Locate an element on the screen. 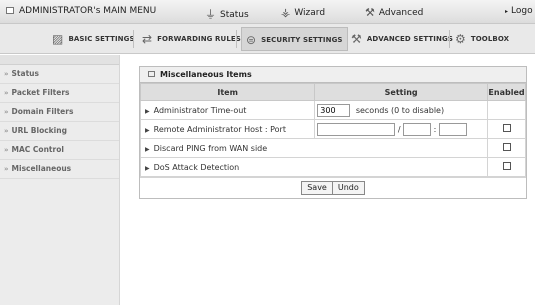 The height and width of the screenshot is (305, 535). port-colon: : is located at coordinates (435, 129).